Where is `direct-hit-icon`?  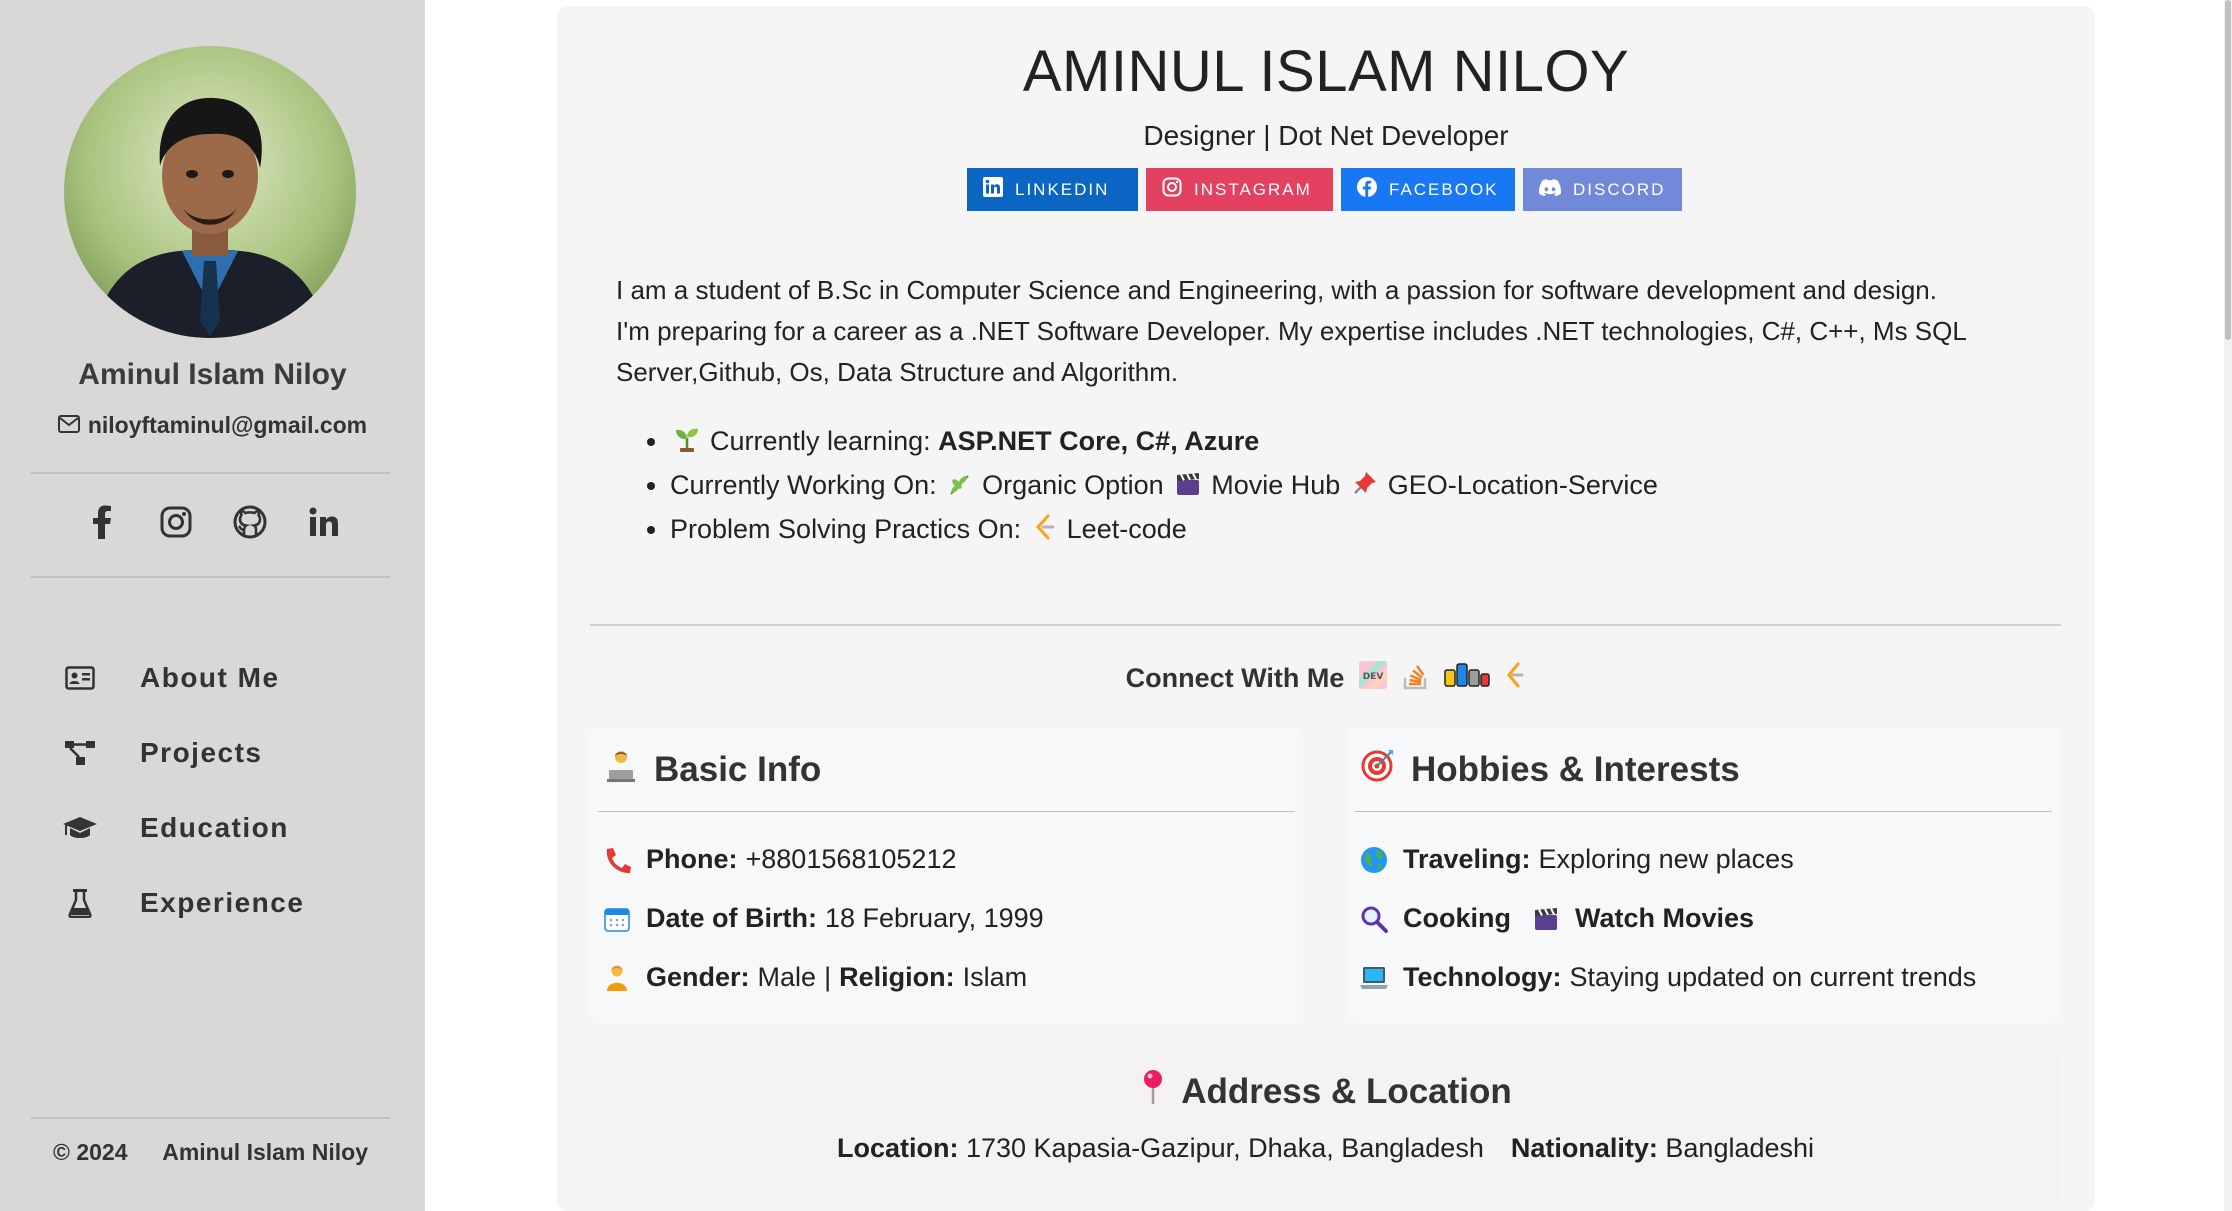 direct-hit-icon is located at coordinates (1378, 769).